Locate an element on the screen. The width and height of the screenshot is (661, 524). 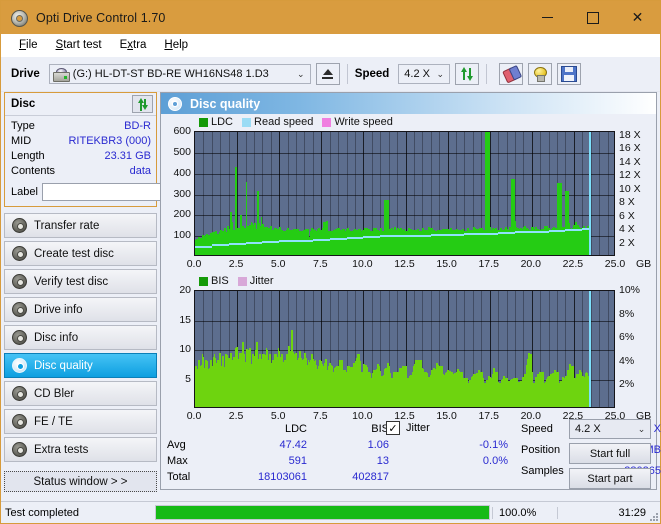
sidebar-item-fe-te: FE / TE is located at coordinates (80, 421).